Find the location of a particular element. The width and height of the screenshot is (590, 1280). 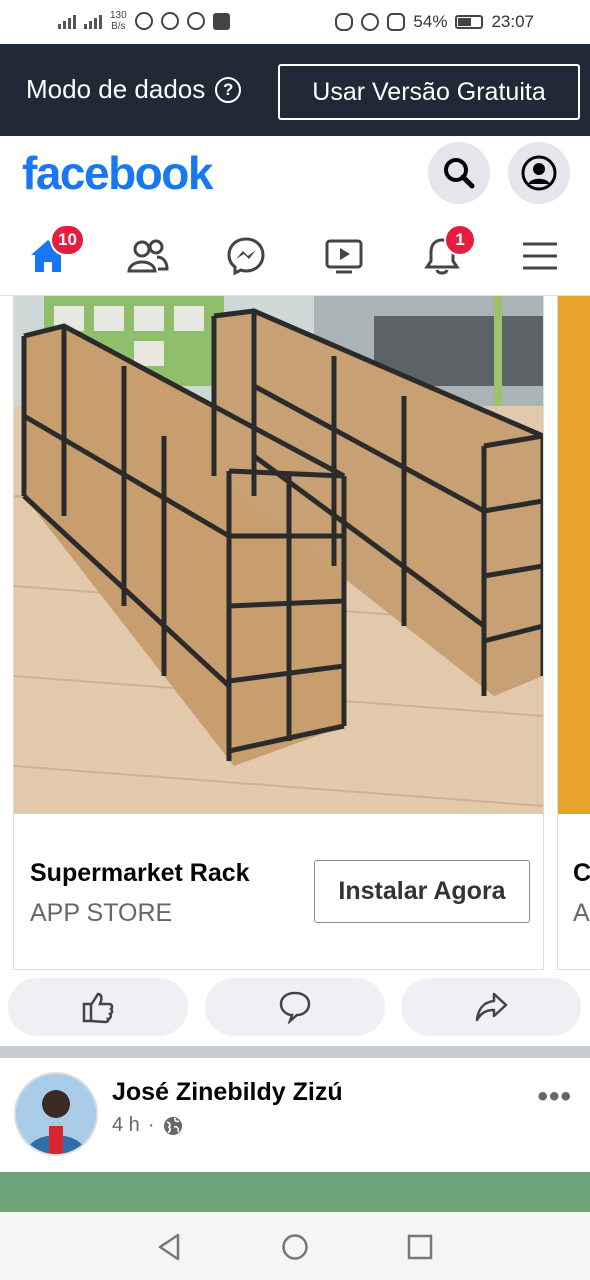

next-card-image is located at coordinates (574, 555).